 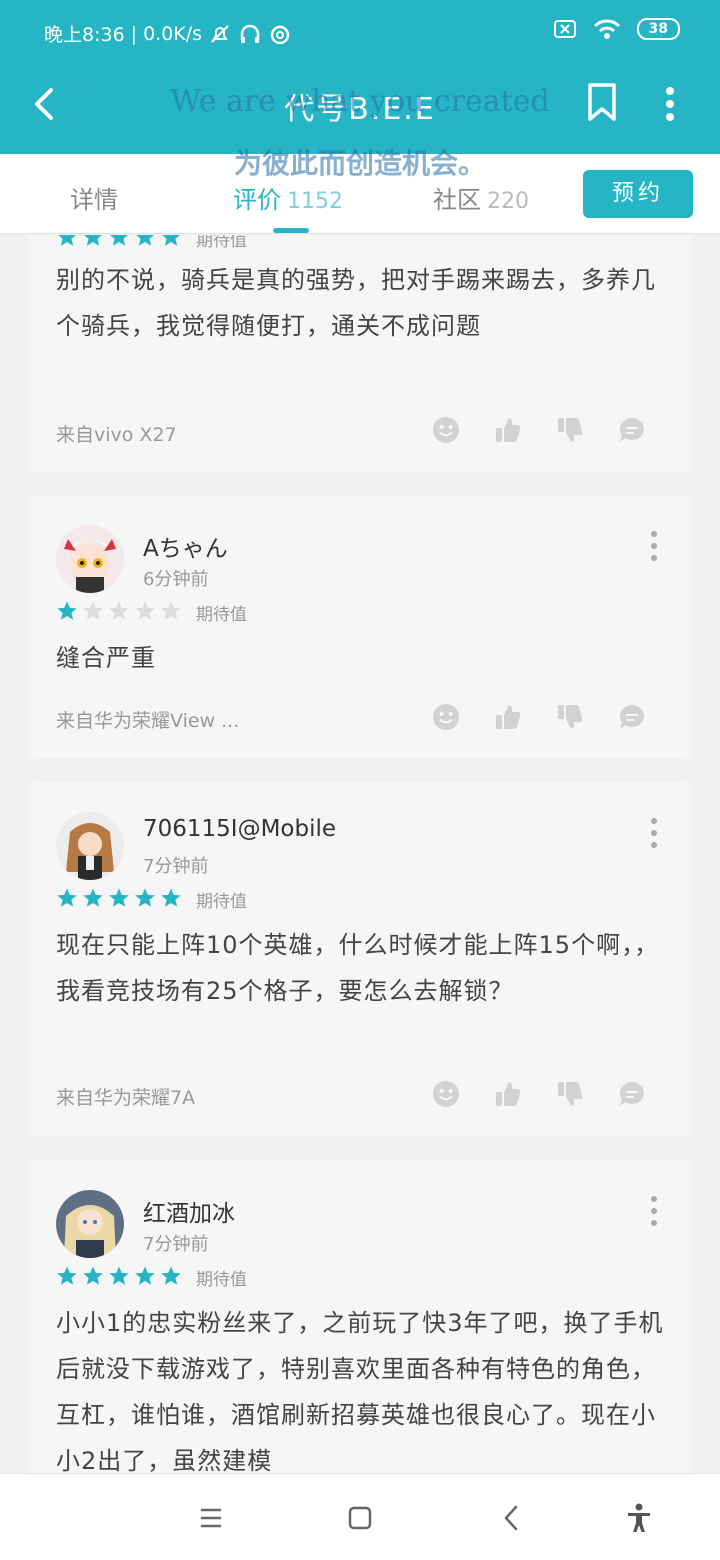 I want to click on menu-nav-button, so click(x=211, y=1518).